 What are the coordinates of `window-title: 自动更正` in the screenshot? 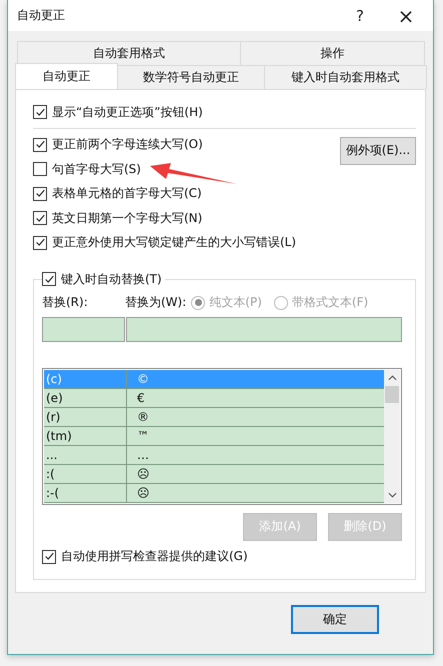 It's located at (41, 15).